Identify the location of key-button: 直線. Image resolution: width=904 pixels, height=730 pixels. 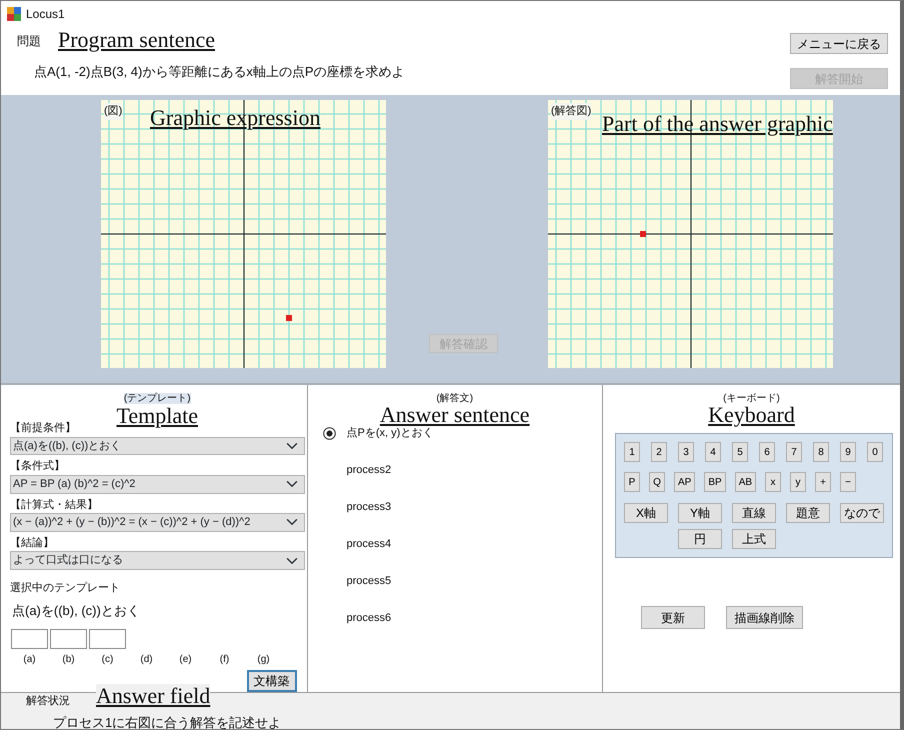
(754, 513).